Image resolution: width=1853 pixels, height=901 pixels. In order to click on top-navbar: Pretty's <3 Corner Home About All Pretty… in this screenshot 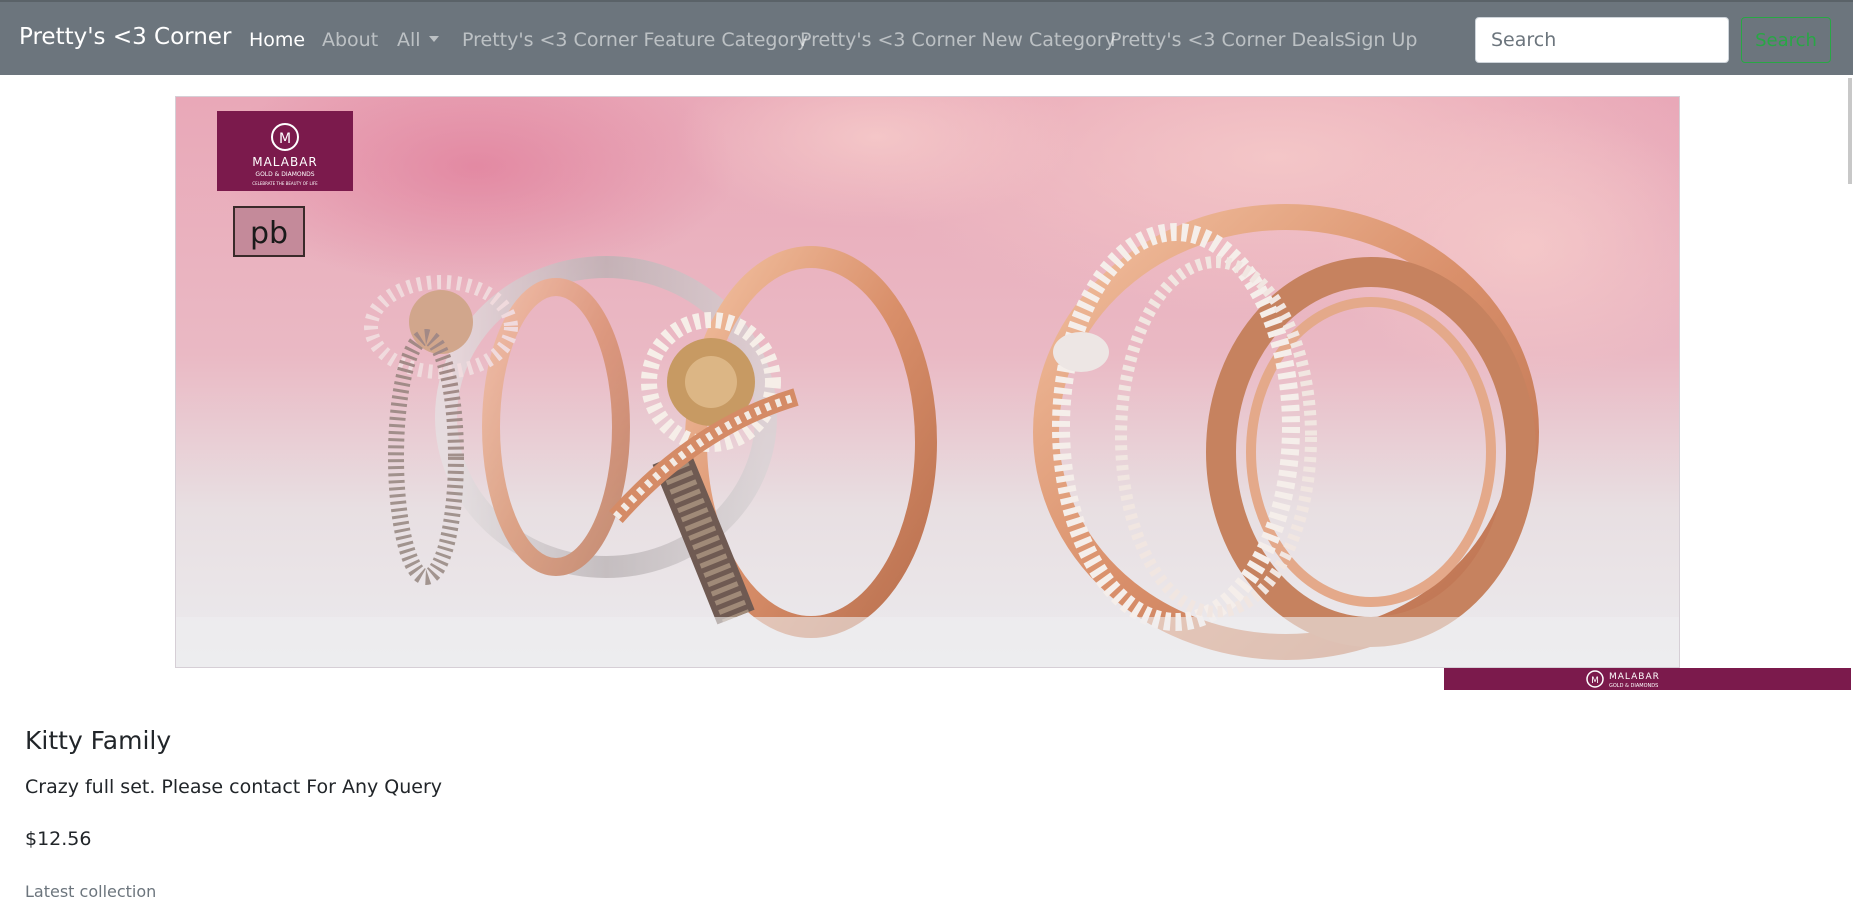, I will do `click(926, 37)`.